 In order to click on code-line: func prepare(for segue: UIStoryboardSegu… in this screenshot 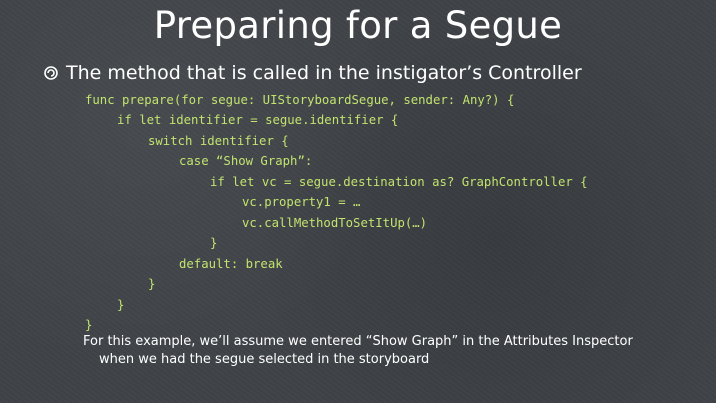, I will do `click(300, 100)`.